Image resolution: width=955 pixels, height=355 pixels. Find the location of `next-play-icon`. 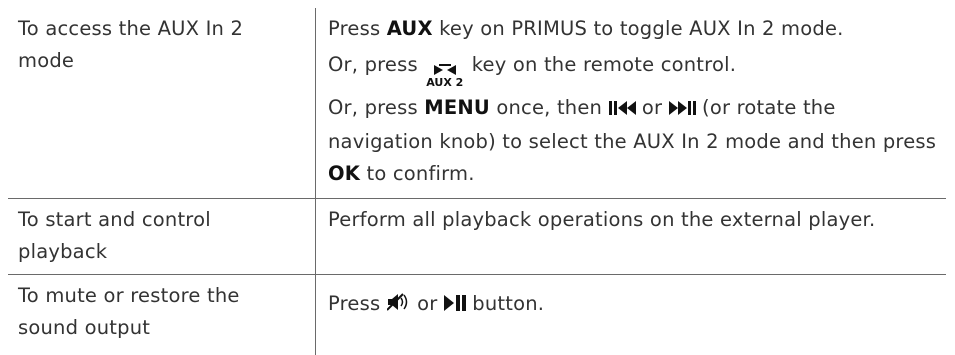

next-play-icon is located at coordinates (682, 110).